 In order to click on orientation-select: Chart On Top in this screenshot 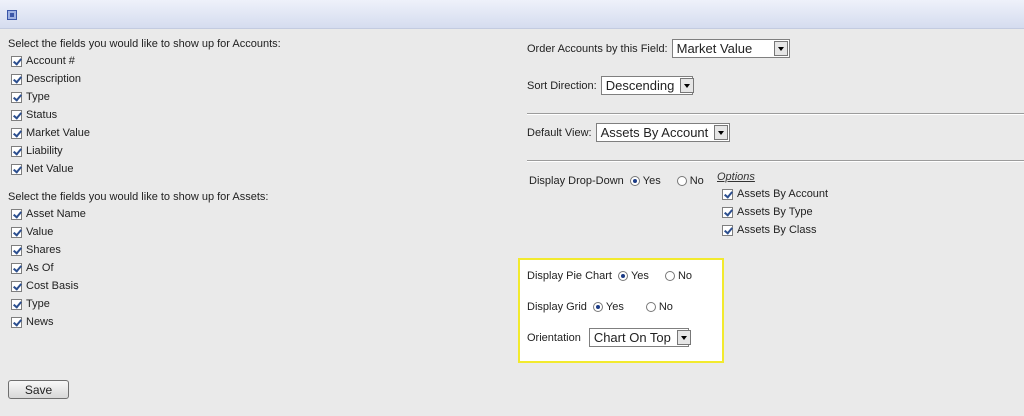, I will do `click(639, 337)`.